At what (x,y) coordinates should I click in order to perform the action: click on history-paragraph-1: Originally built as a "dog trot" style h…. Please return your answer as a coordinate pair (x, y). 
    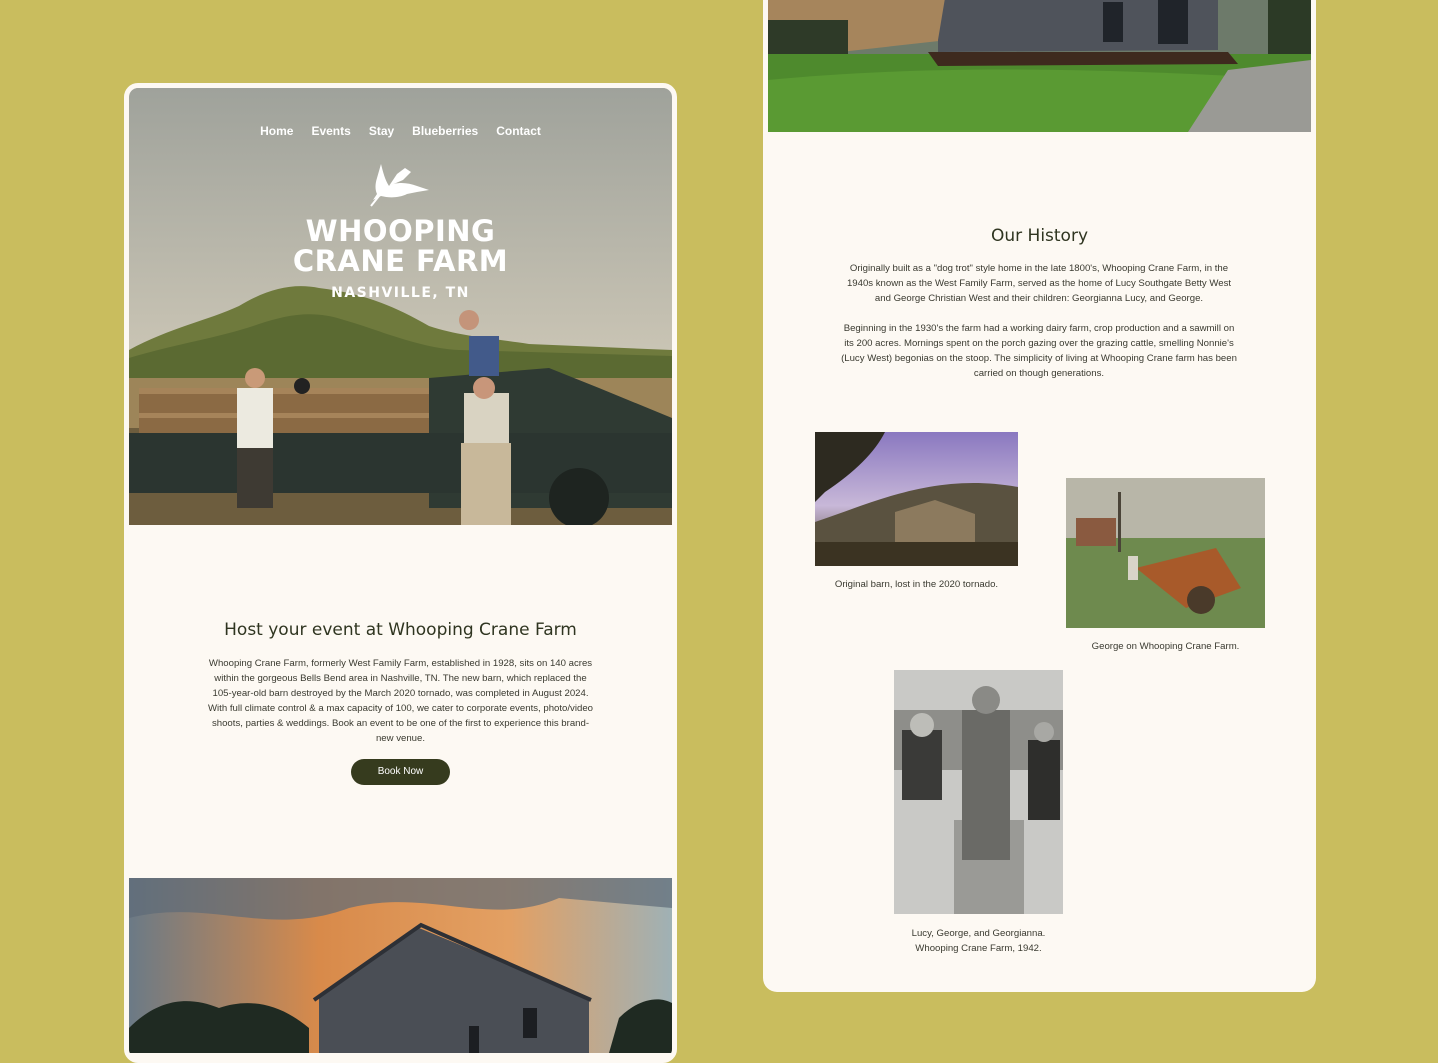
    Looking at the image, I should click on (1039, 283).